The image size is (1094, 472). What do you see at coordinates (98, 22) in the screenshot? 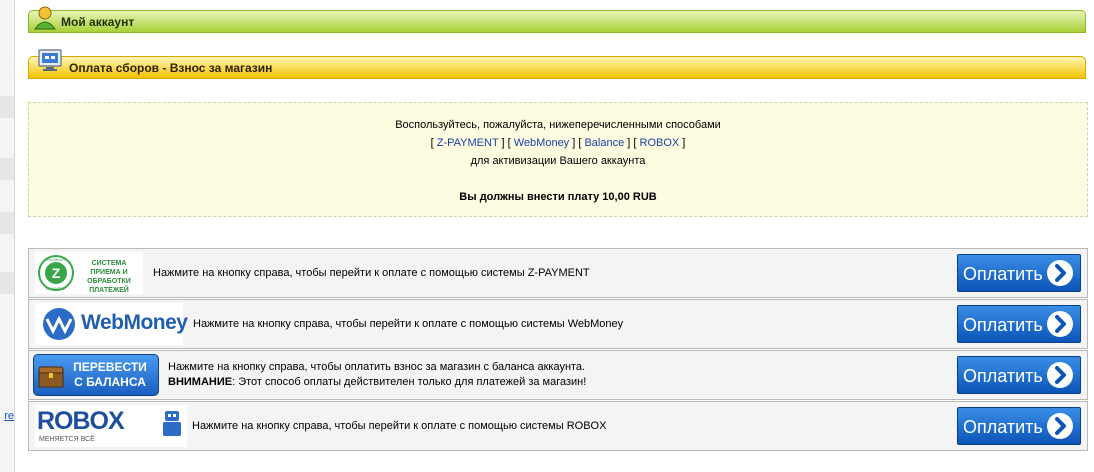
I see `account-bar-title: Мой аккаунт` at bounding box center [98, 22].